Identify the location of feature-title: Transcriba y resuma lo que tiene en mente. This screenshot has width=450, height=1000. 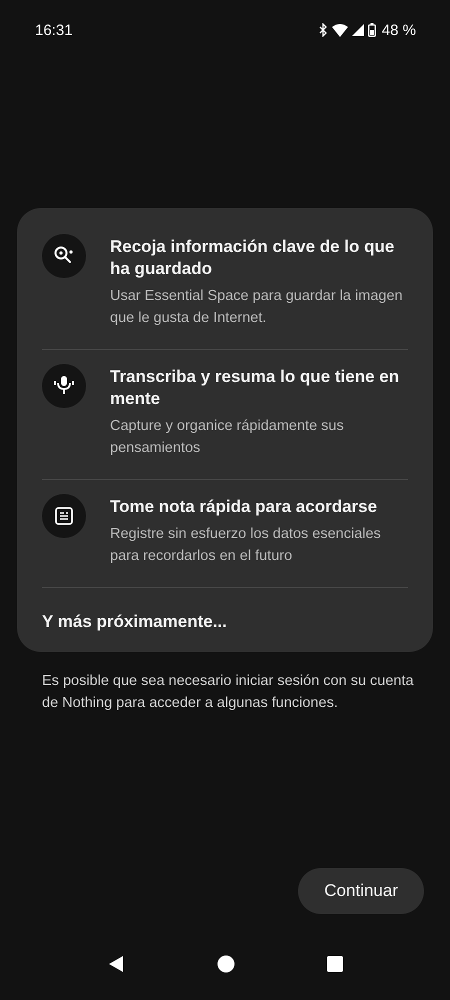
(255, 388).